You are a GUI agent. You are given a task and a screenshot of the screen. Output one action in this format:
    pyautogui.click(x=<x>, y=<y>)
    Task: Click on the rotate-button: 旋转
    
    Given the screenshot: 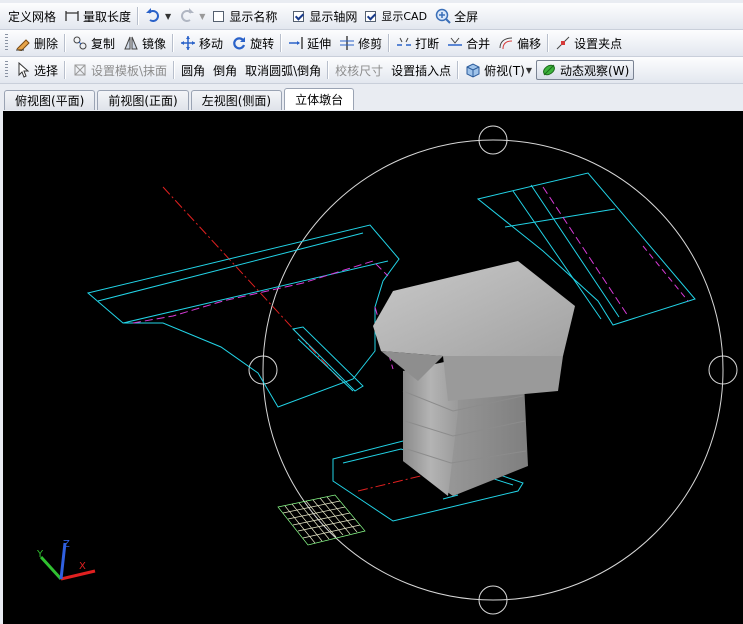 What is the action you would take?
    pyautogui.click(x=252, y=43)
    